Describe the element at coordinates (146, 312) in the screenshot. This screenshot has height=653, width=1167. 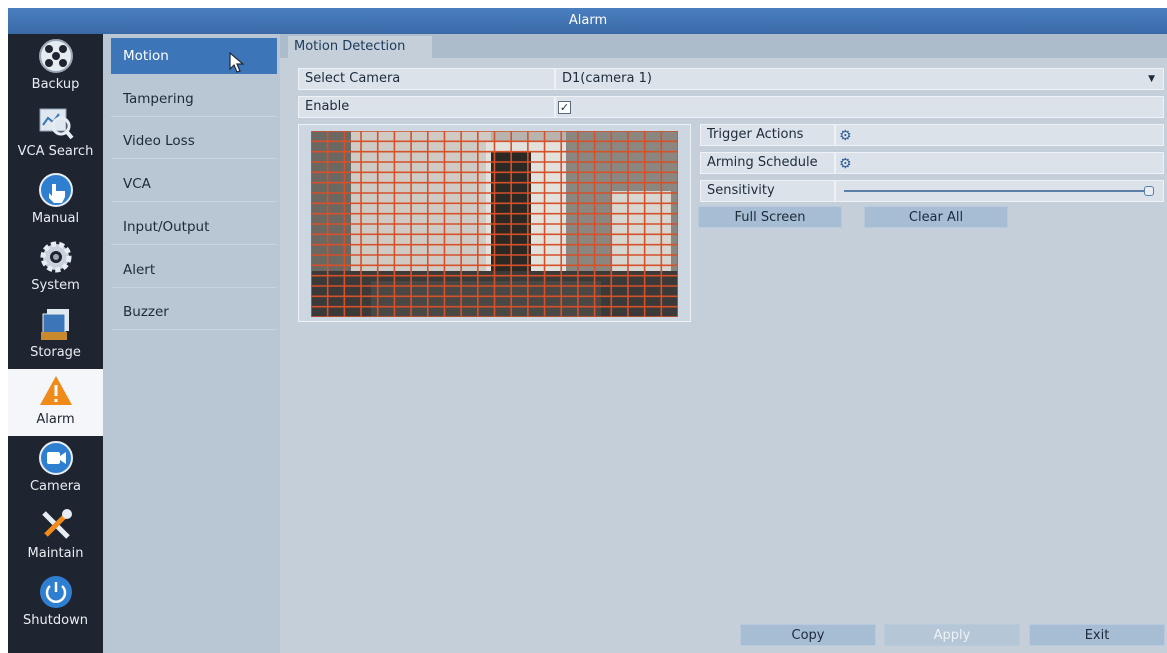
I see `submenu-label: Buzzer` at that location.